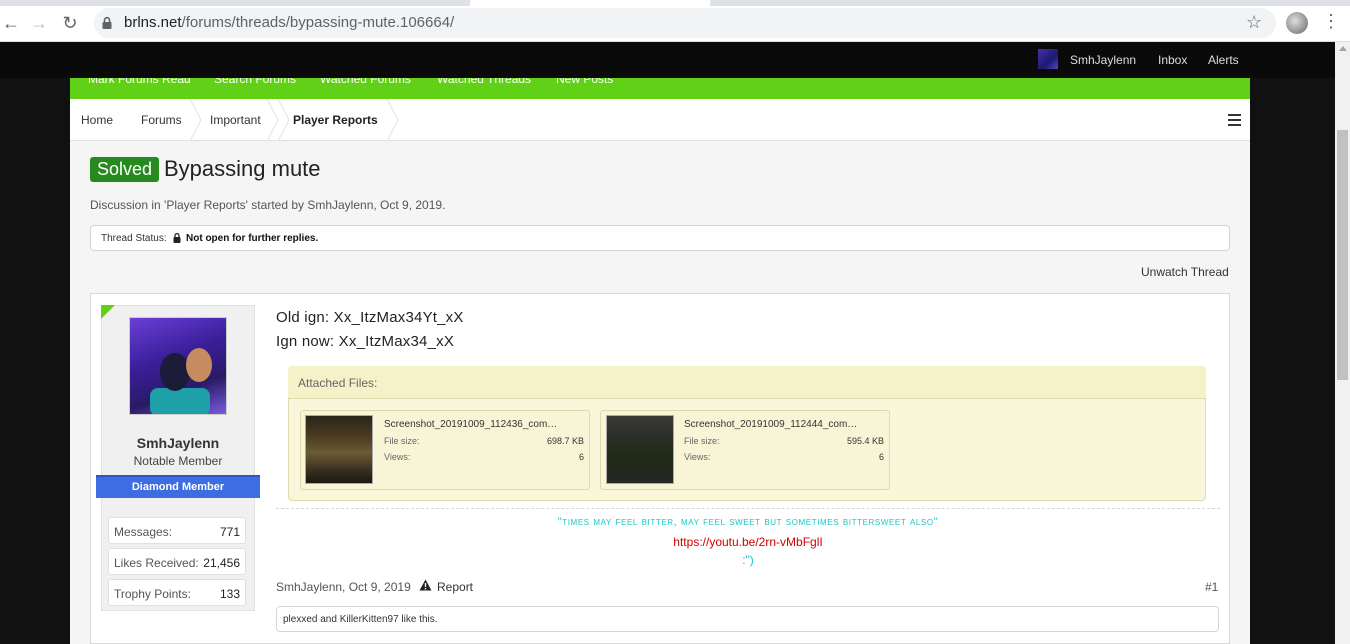  Describe the element at coordinates (748, 560) in the screenshot. I see `signature-smile: :")` at that location.